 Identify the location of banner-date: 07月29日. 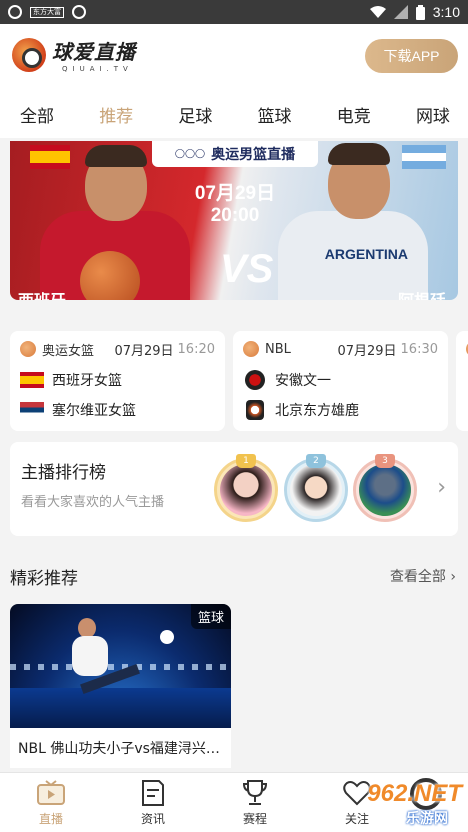
(235, 193).